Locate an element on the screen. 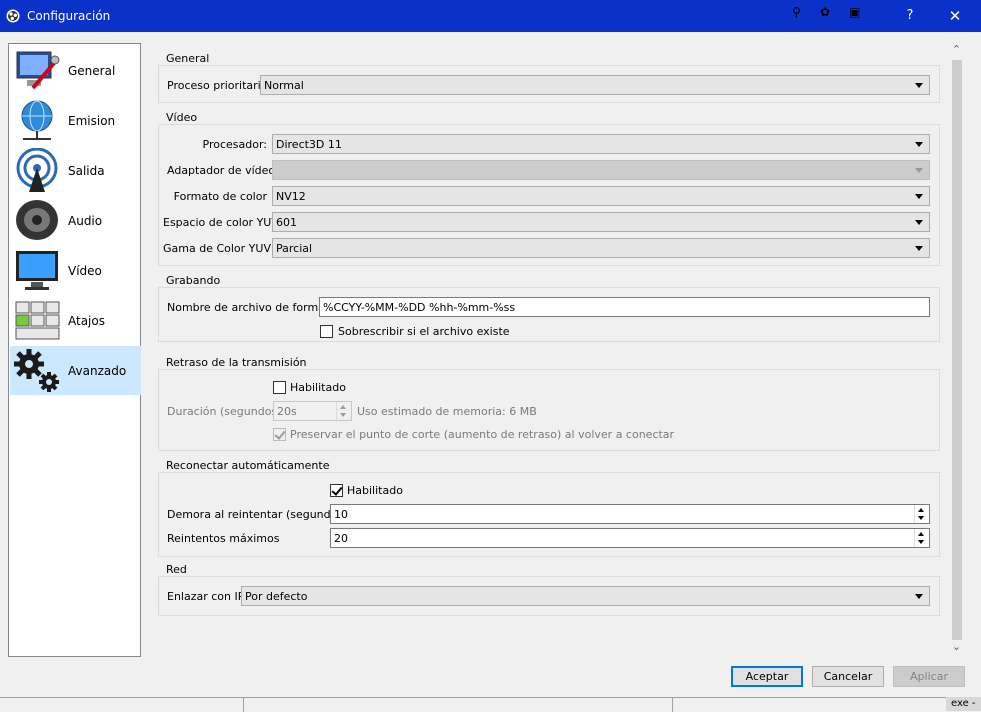  title-bar: Configuración ⚲ ✿ ▣ ? ✕ is located at coordinates (490, 16).